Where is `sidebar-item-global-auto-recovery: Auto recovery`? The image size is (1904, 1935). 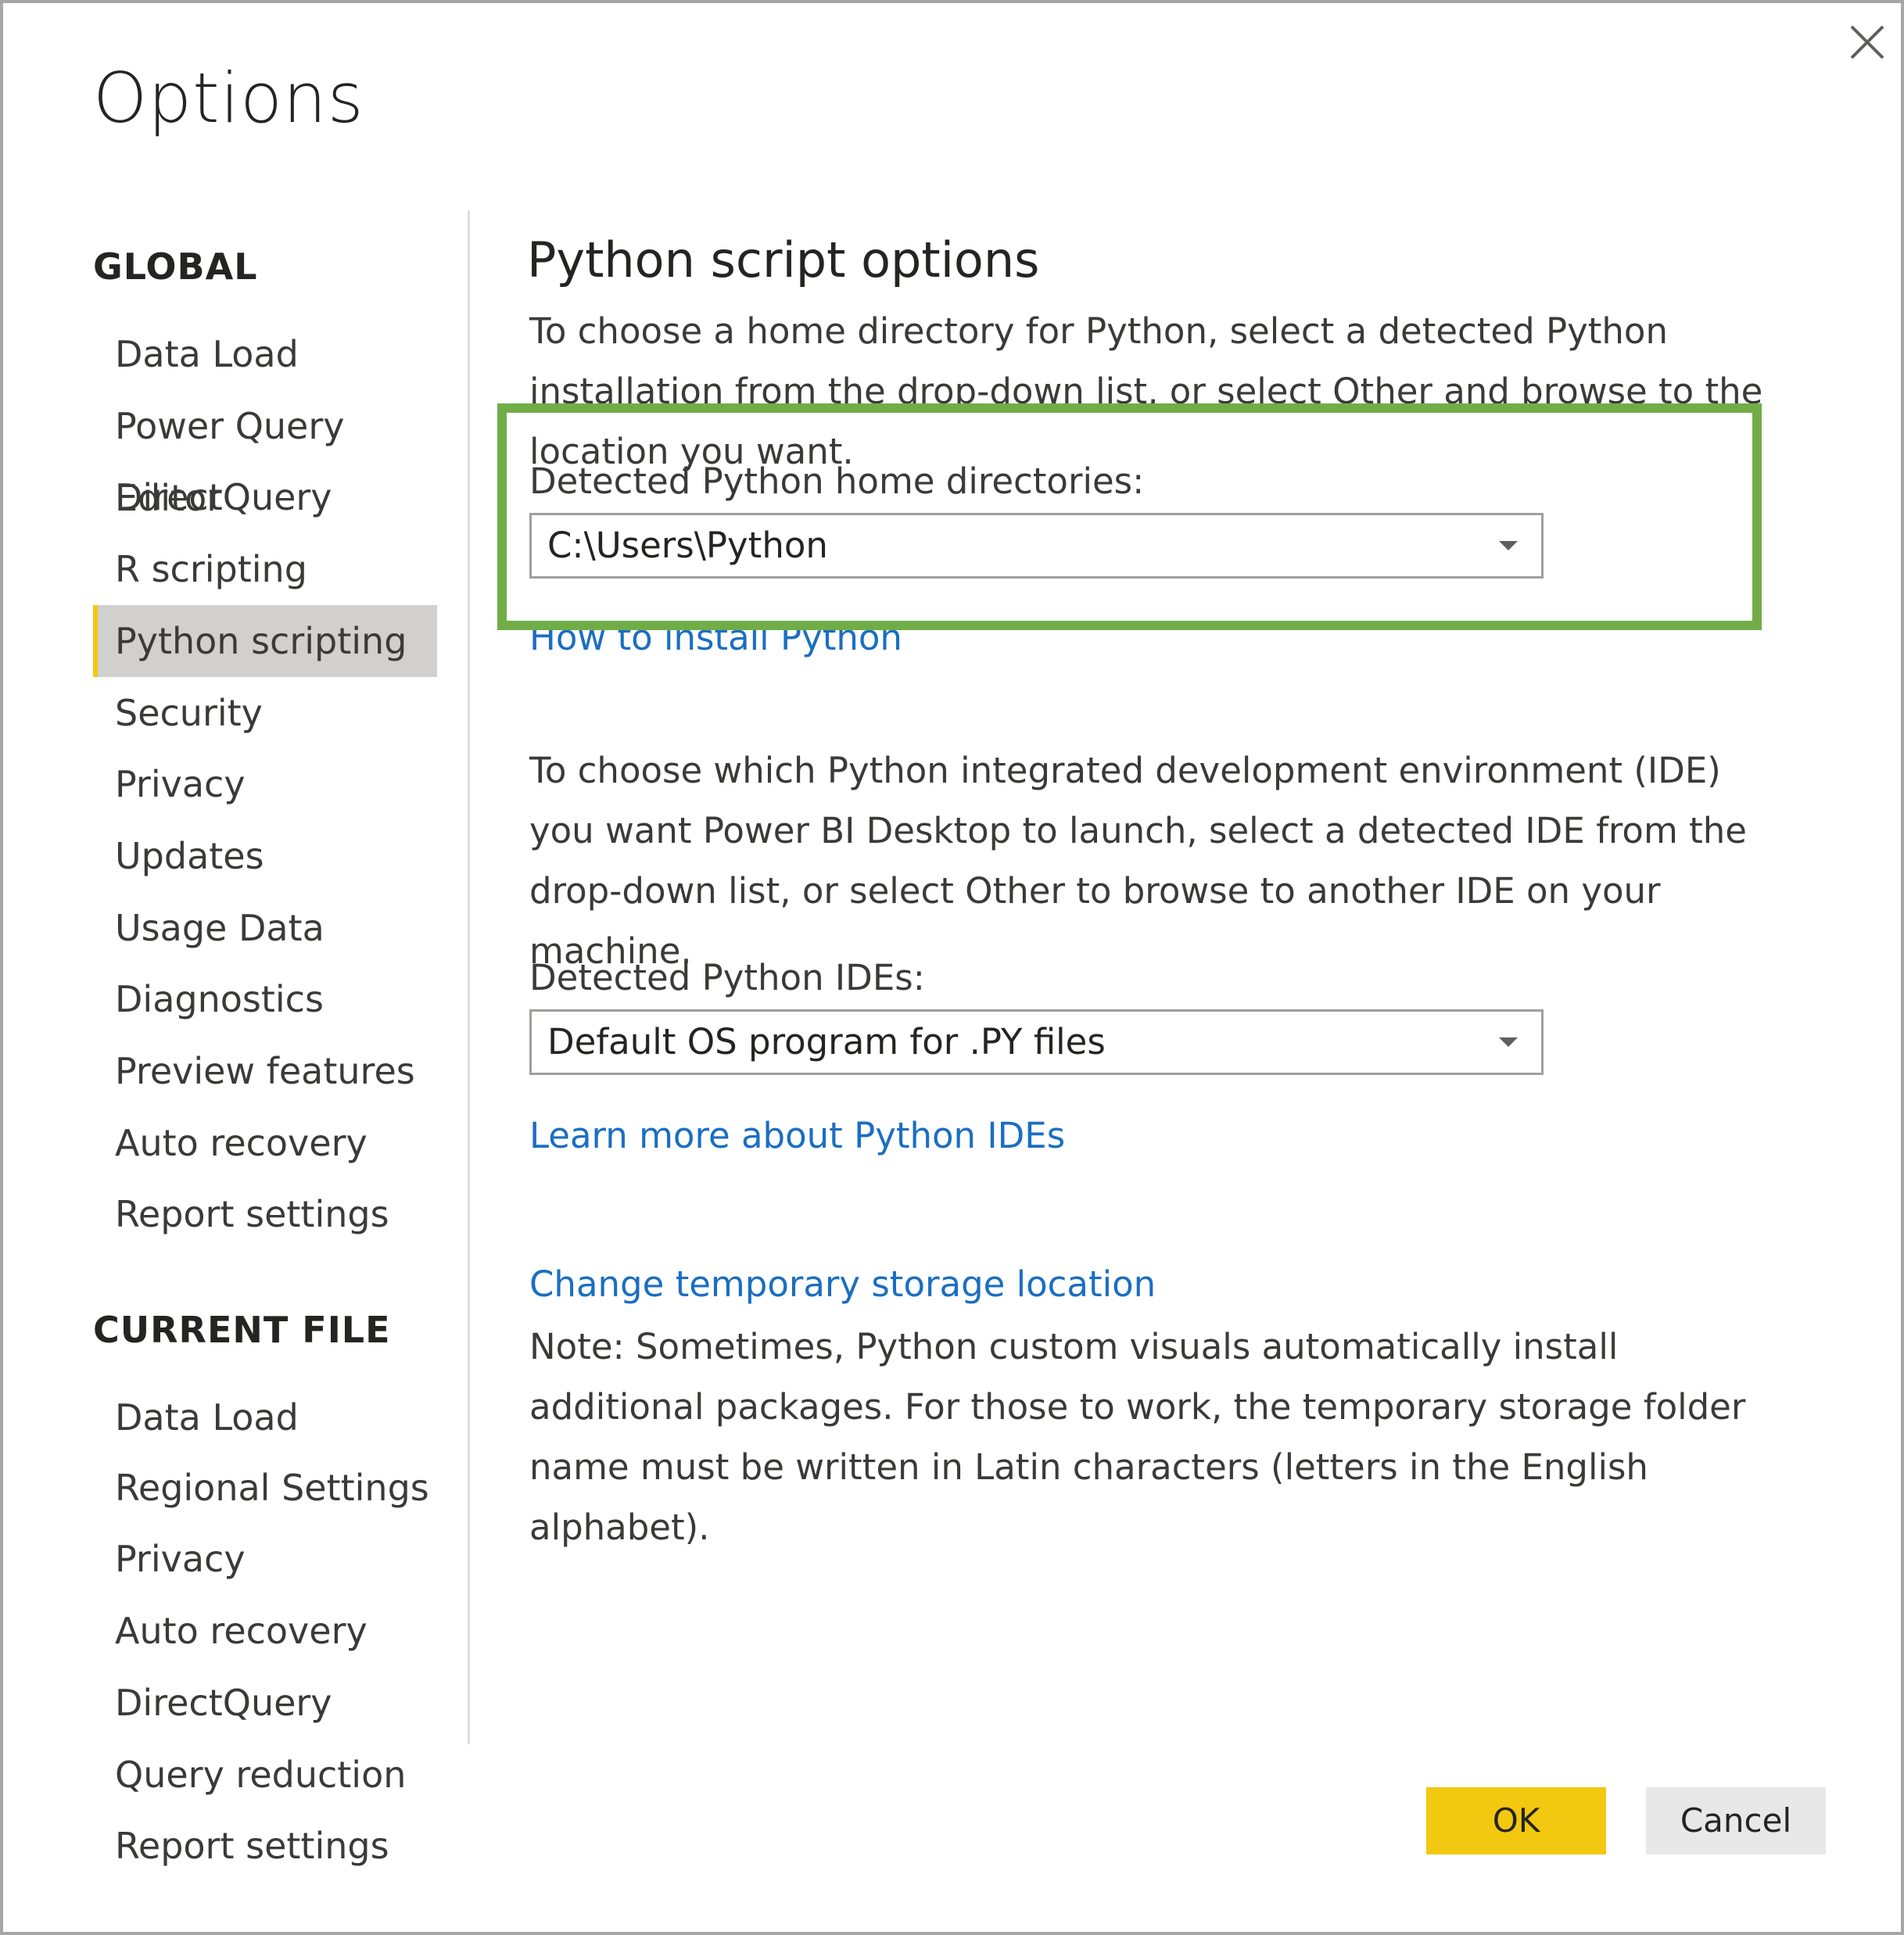
sidebar-item-global-auto-recovery: Auto recovery is located at coordinates (265, 1143).